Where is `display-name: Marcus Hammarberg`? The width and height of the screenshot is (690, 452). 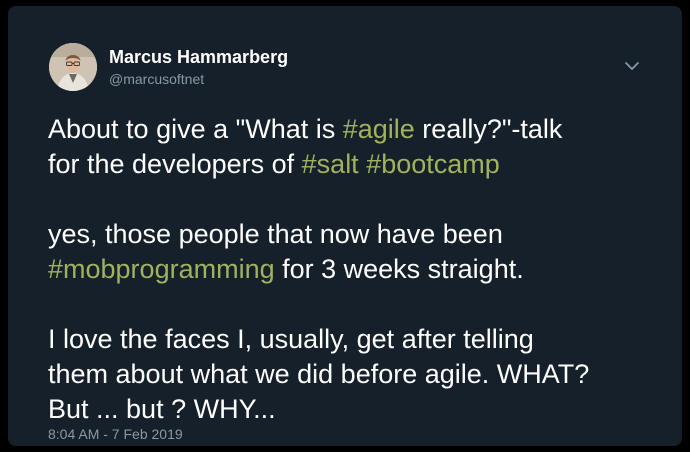 display-name: Marcus Hammarberg is located at coordinates (198, 57).